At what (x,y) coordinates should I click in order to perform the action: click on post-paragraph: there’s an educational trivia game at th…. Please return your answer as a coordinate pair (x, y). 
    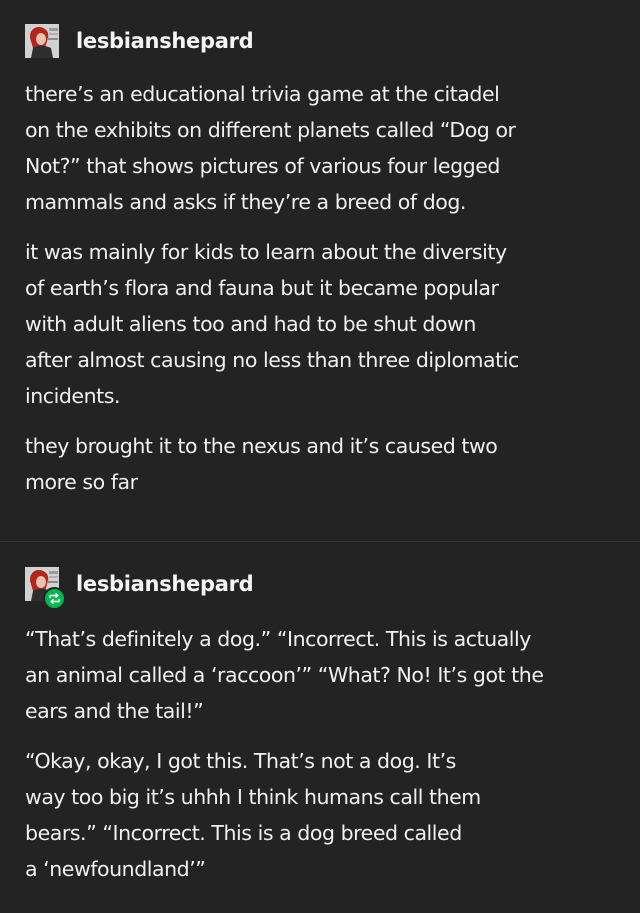
    Looking at the image, I should click on (270, 148).